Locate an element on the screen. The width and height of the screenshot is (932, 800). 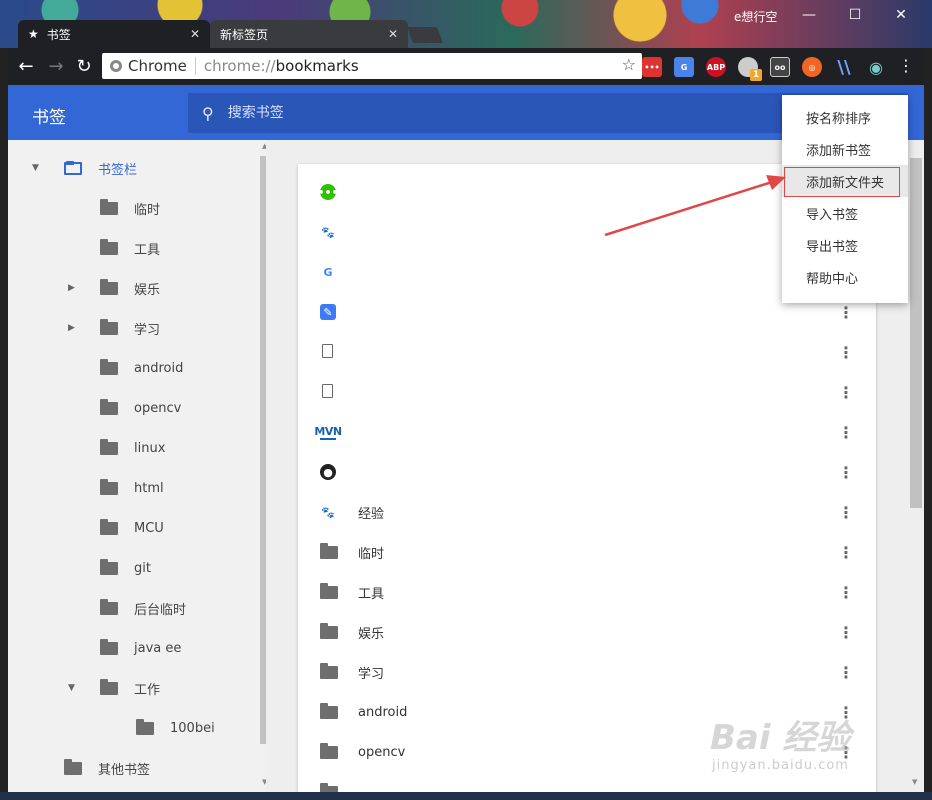
desktop-edge is located at coordinates (466, 796).